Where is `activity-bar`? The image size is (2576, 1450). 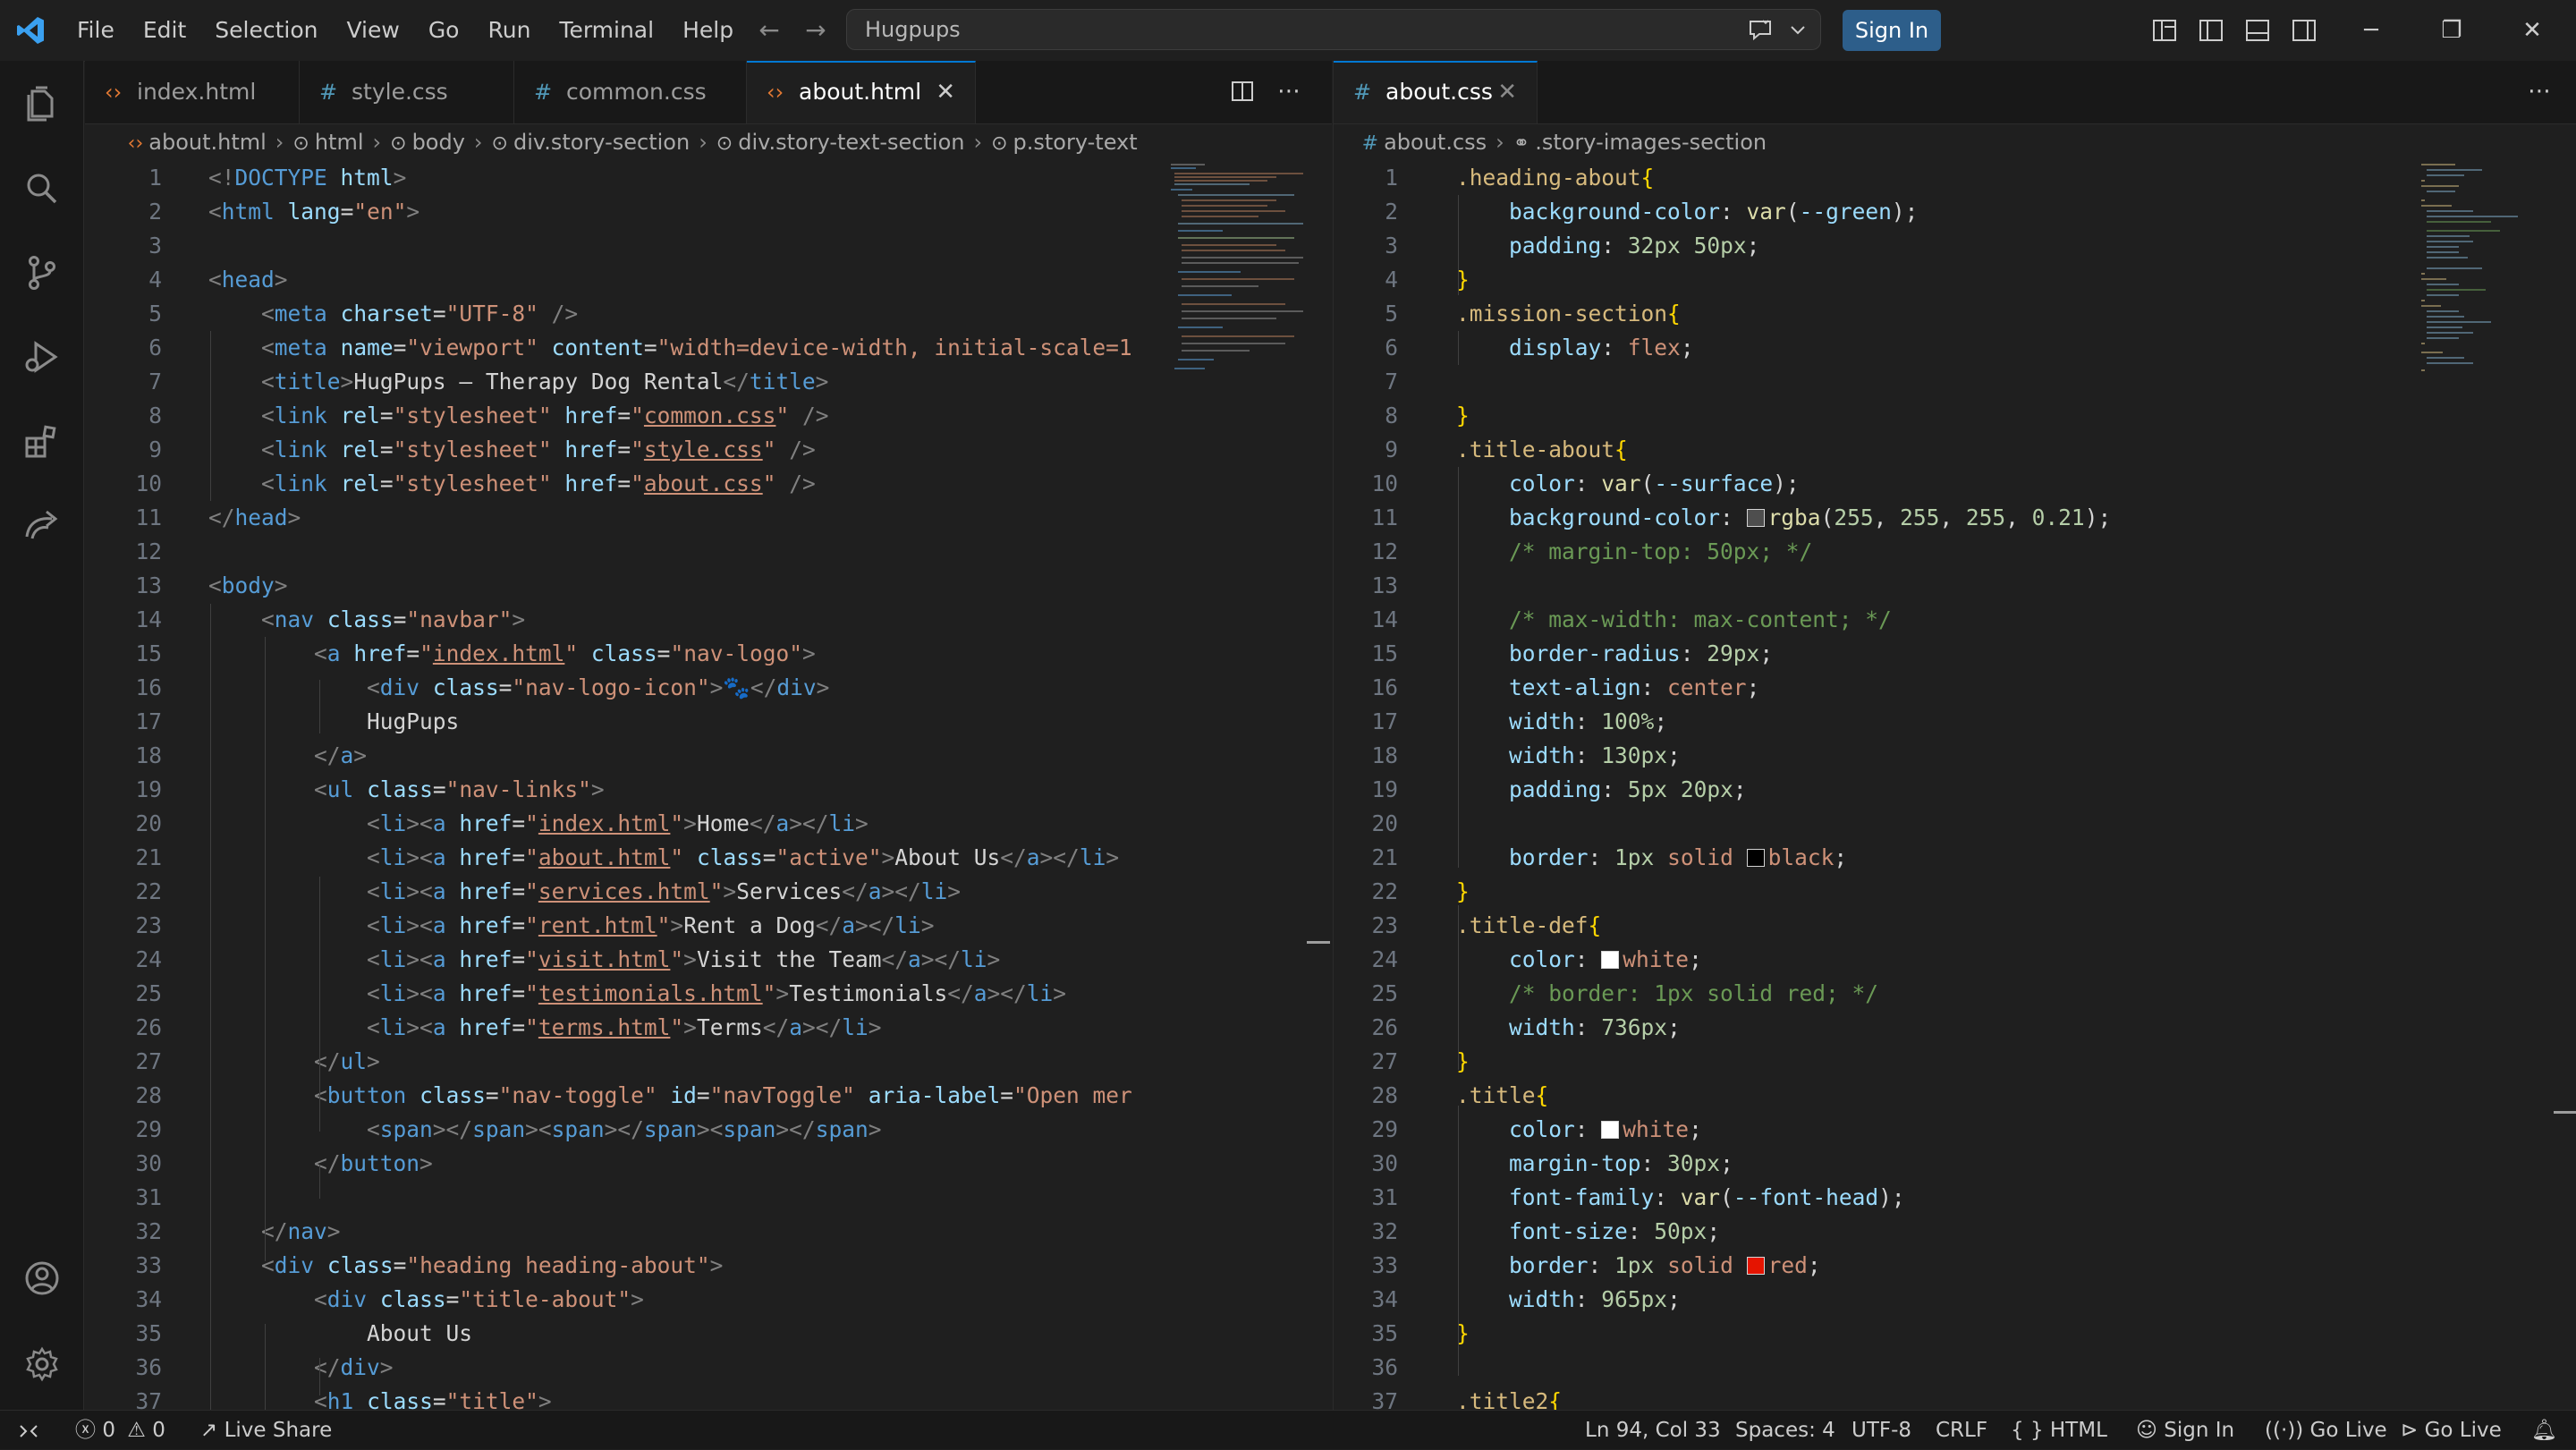
activity-bar is located at coordinates (42, 735).